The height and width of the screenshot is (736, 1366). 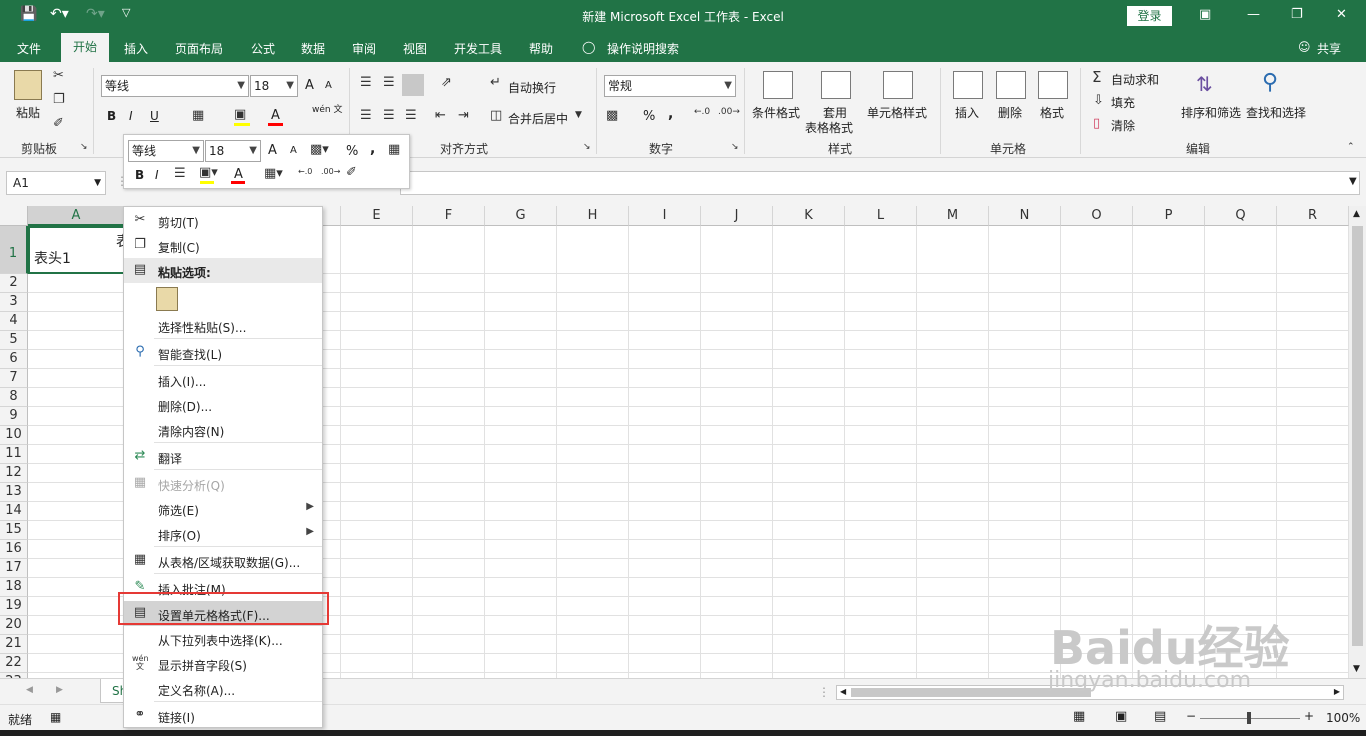 I want to click on italic-button: I, so click(x=131, y=116).